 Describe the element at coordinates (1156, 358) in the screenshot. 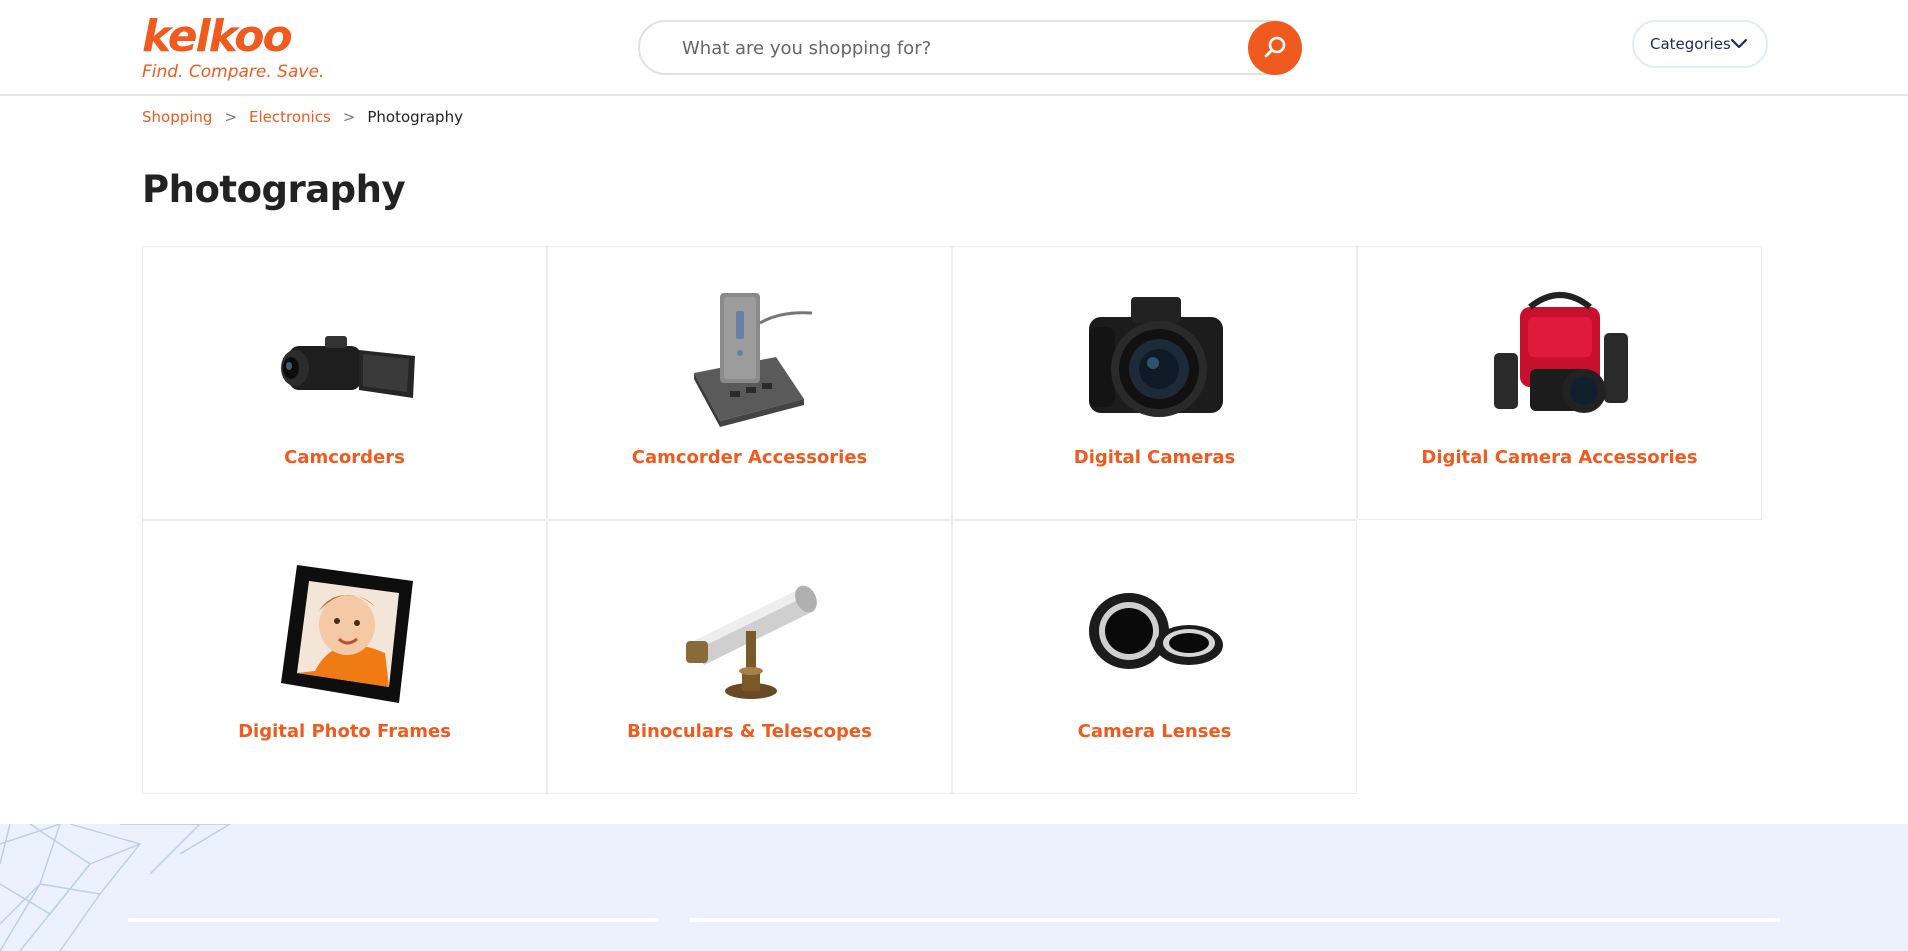

I see `dslr-camera-image` at that location.